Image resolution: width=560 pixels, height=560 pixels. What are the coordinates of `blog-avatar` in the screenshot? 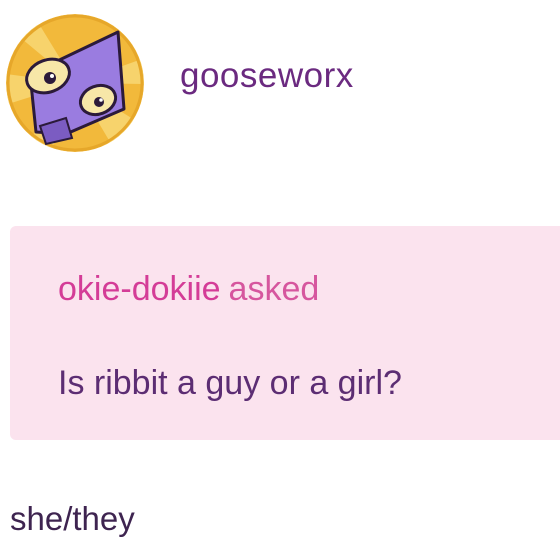 It's located at (75, 83).